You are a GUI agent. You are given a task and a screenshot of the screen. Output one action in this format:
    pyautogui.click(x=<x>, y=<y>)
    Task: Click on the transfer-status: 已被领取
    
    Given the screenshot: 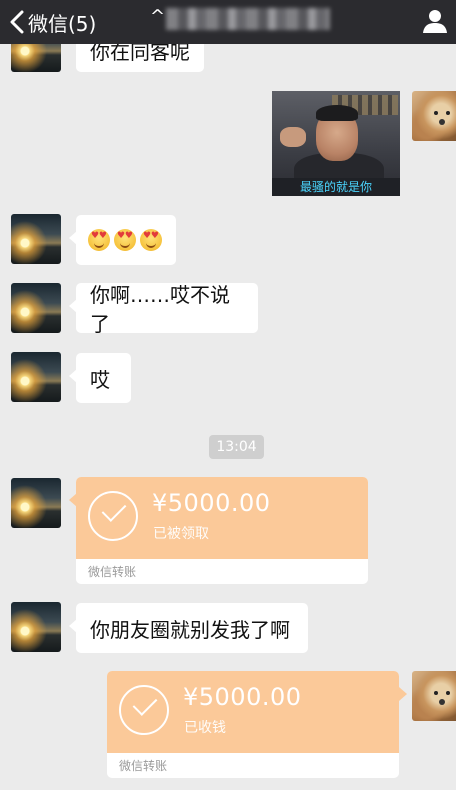 What is the action you would take?
    pyautogui.click(x=181, y=534)
    